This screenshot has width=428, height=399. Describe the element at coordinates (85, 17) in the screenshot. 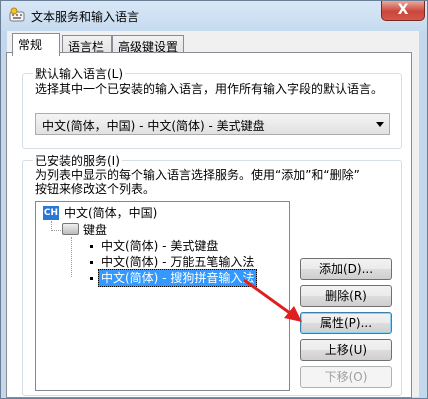

I see `window-title: 文本服务和输入语言` at that location.